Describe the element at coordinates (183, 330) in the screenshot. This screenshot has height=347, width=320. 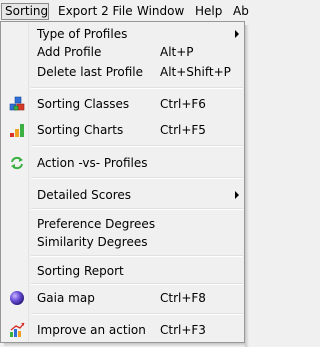
I see `menu-item-shortcut: Ctrl+F3` at that location.